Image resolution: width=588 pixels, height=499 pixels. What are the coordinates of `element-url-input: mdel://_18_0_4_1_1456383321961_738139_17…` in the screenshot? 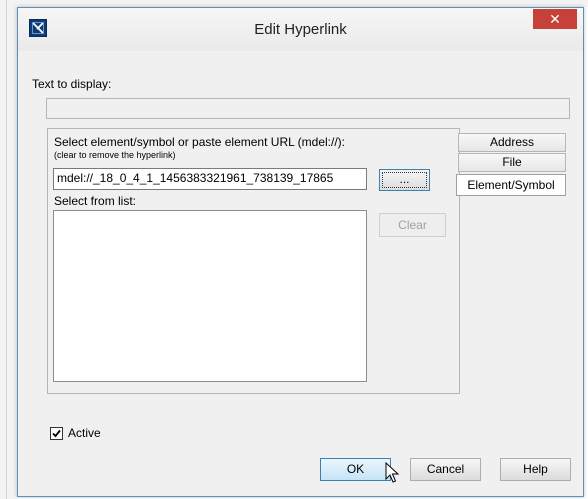 It's located at (210, 179).